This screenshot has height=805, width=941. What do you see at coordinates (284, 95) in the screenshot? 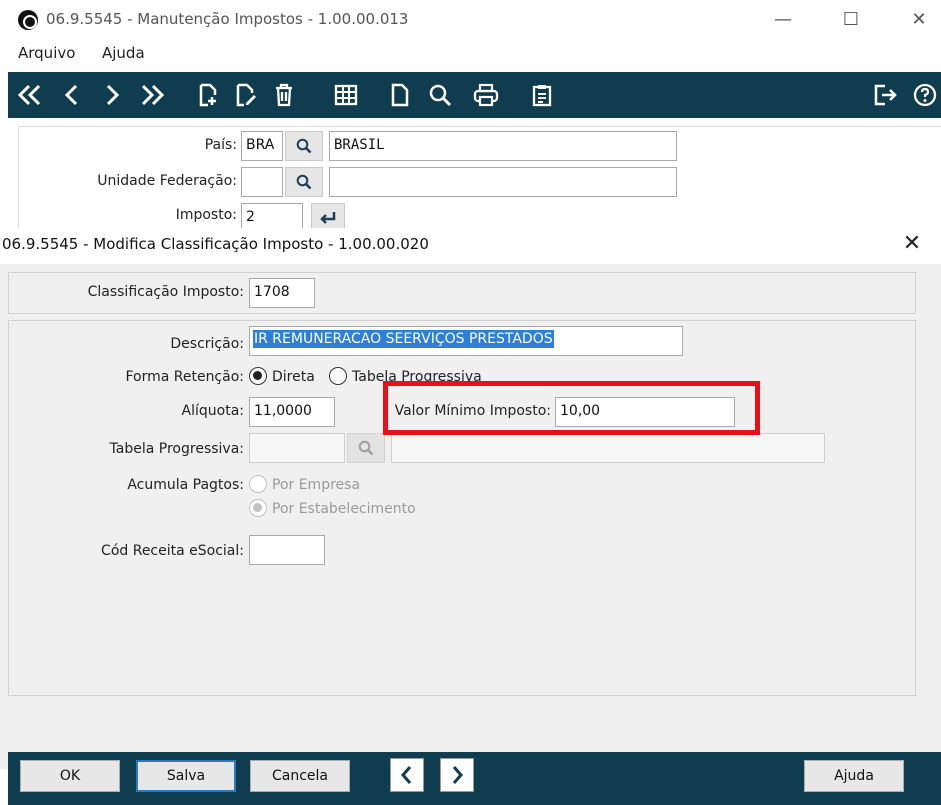
I see `delete-record-icon` at bounding box center [284, 95].